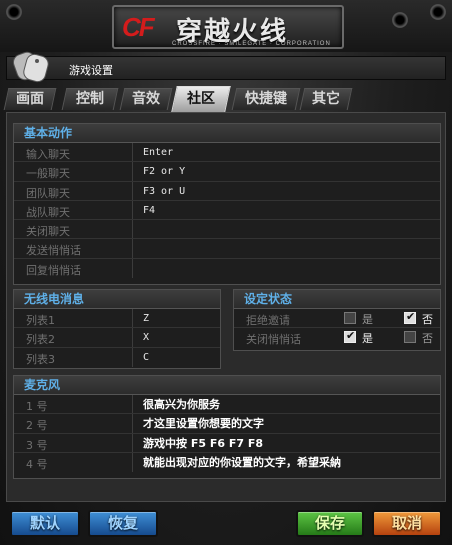  What do you see at coordinates (138, 27) in the screenshot?
I see `logo-cf-mark: CF` at bounding box center [138, 27].